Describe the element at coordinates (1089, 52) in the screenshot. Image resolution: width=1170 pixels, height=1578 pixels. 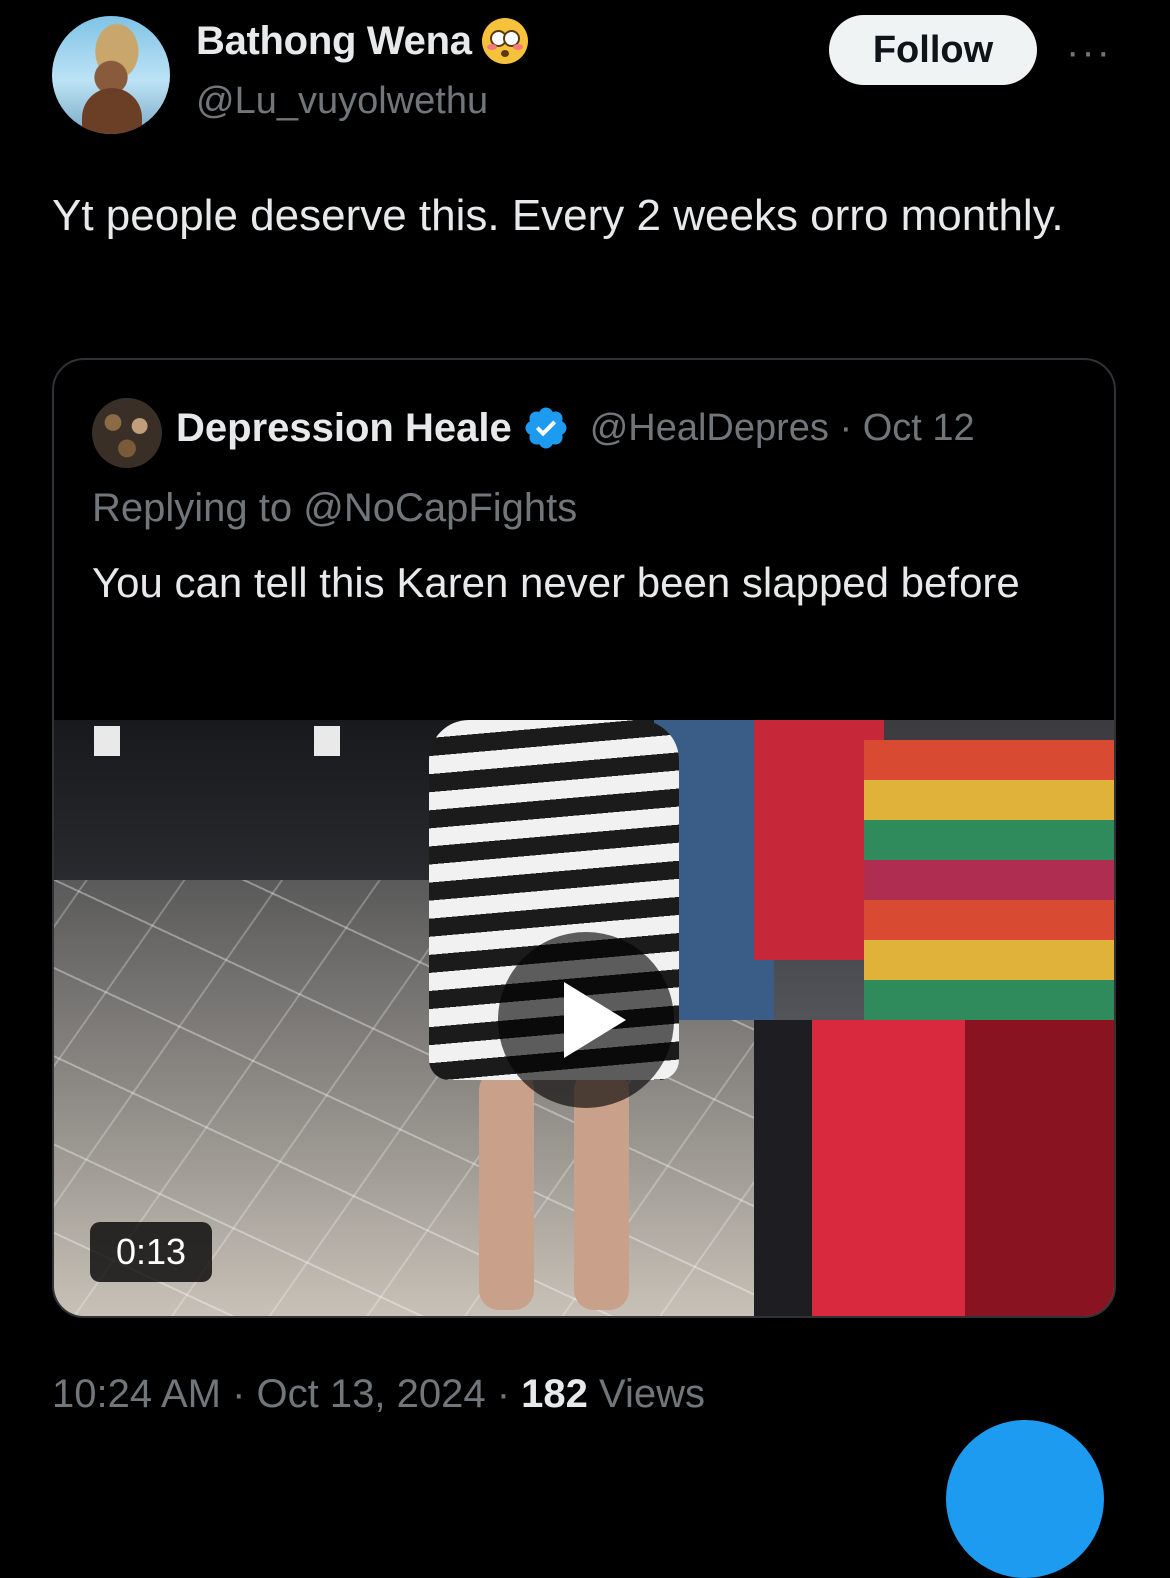
I see `more-options-icon: ···` at that location.